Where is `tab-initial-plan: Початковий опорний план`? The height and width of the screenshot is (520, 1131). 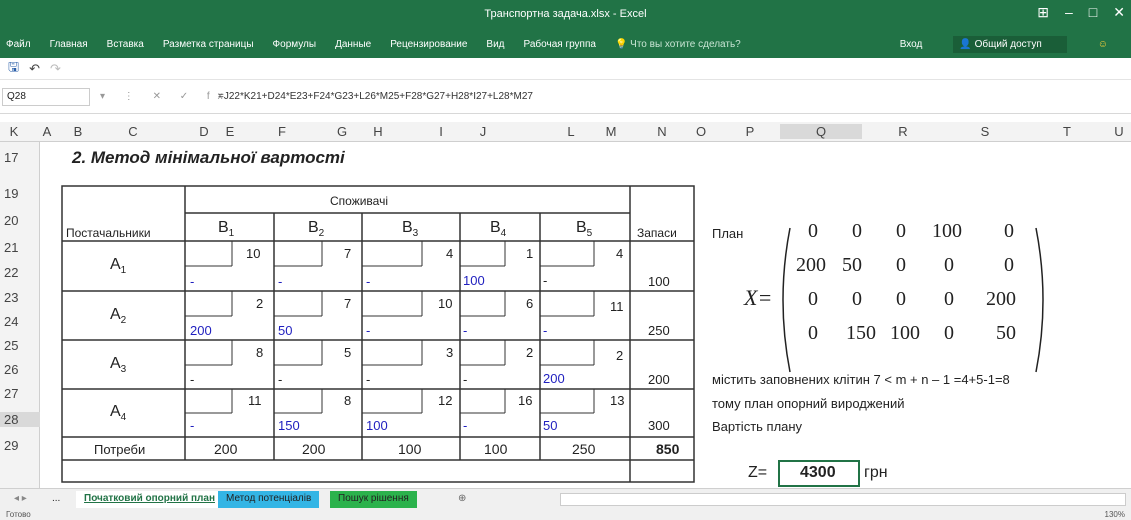
tab-initial-plan: Початковий опорний план is located at coordinates (149, 499).